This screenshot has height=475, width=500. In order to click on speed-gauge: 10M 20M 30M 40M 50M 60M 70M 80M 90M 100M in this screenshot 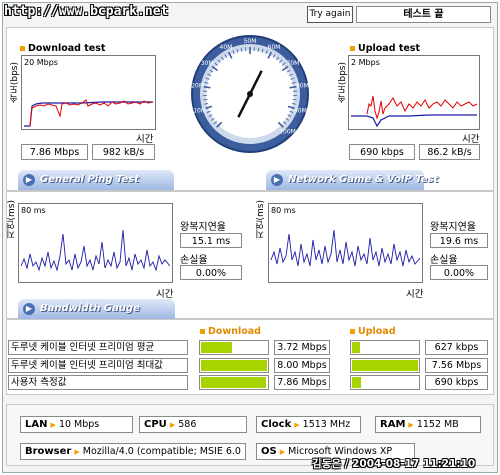, I will do `click(250, 94)`.